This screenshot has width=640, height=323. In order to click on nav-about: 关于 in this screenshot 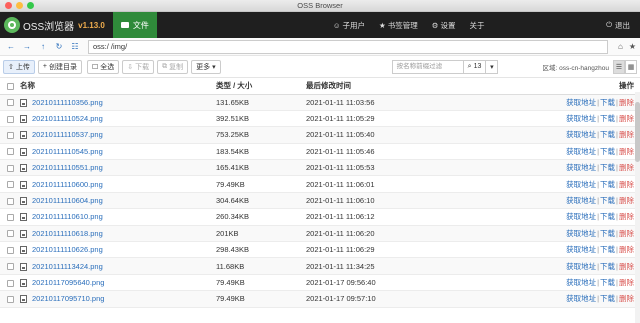, I will do `click(476, 25)`.